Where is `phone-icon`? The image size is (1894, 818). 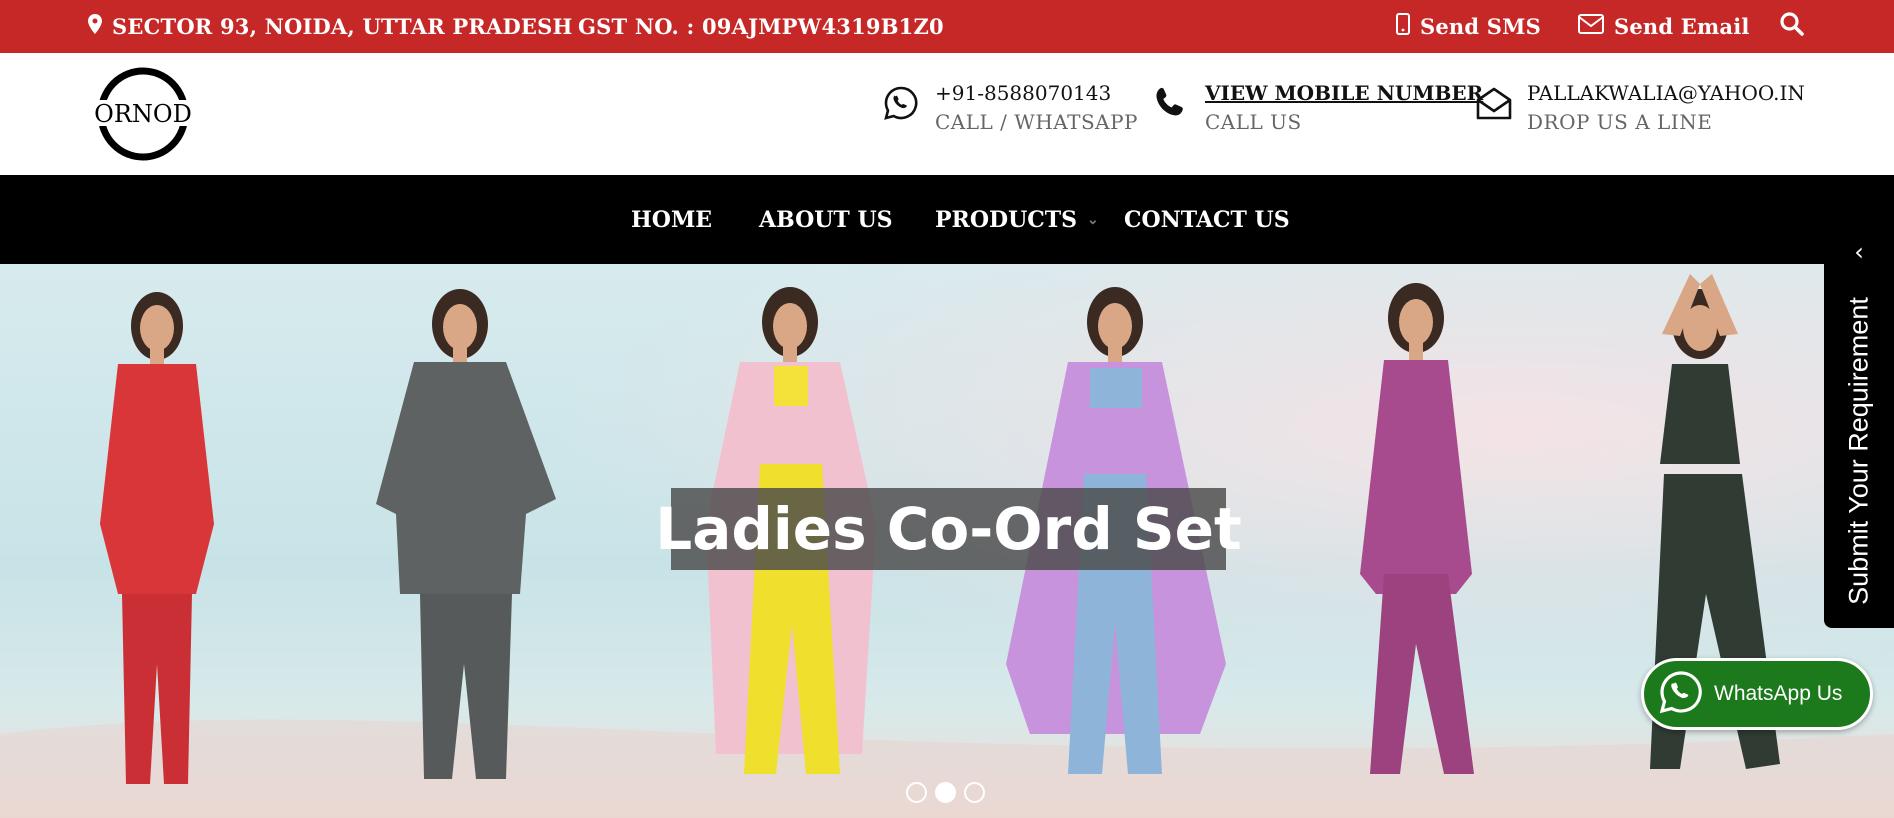 phone-icon is located at coordinates (1173, 105).